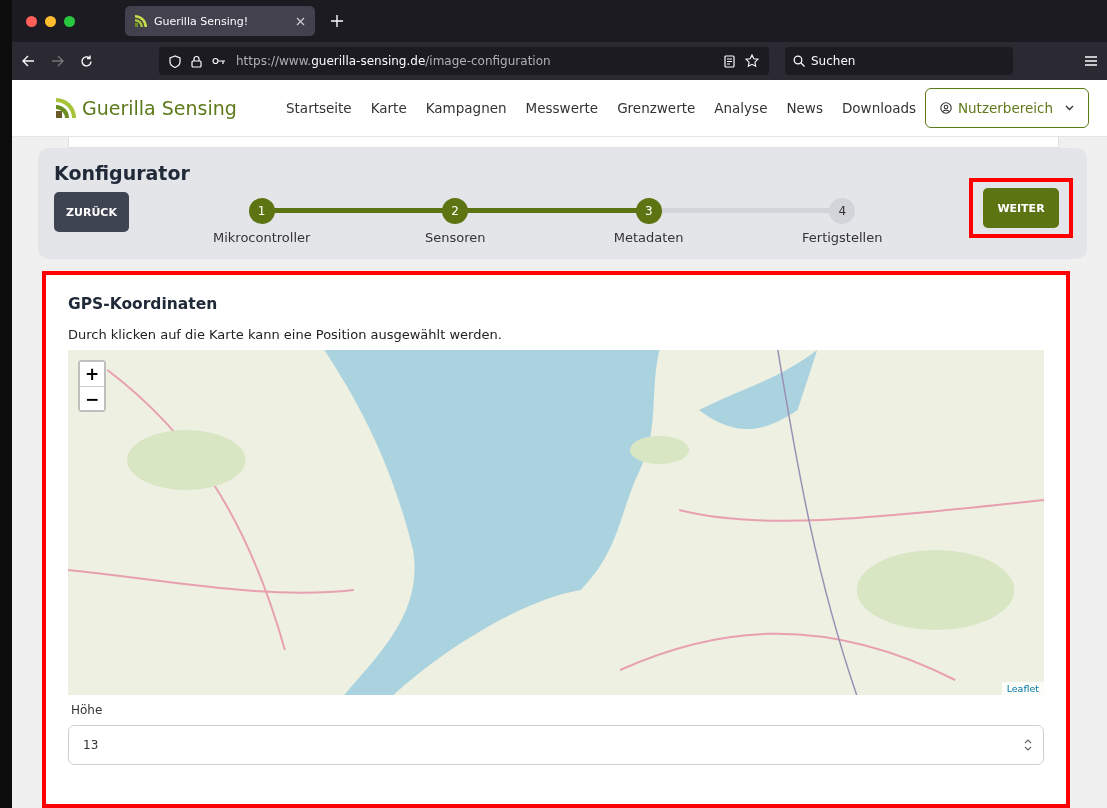  Describe the element at coordinates (122, 173) in the screenshot. I see `configurator-title: Konfigurator` at that location.